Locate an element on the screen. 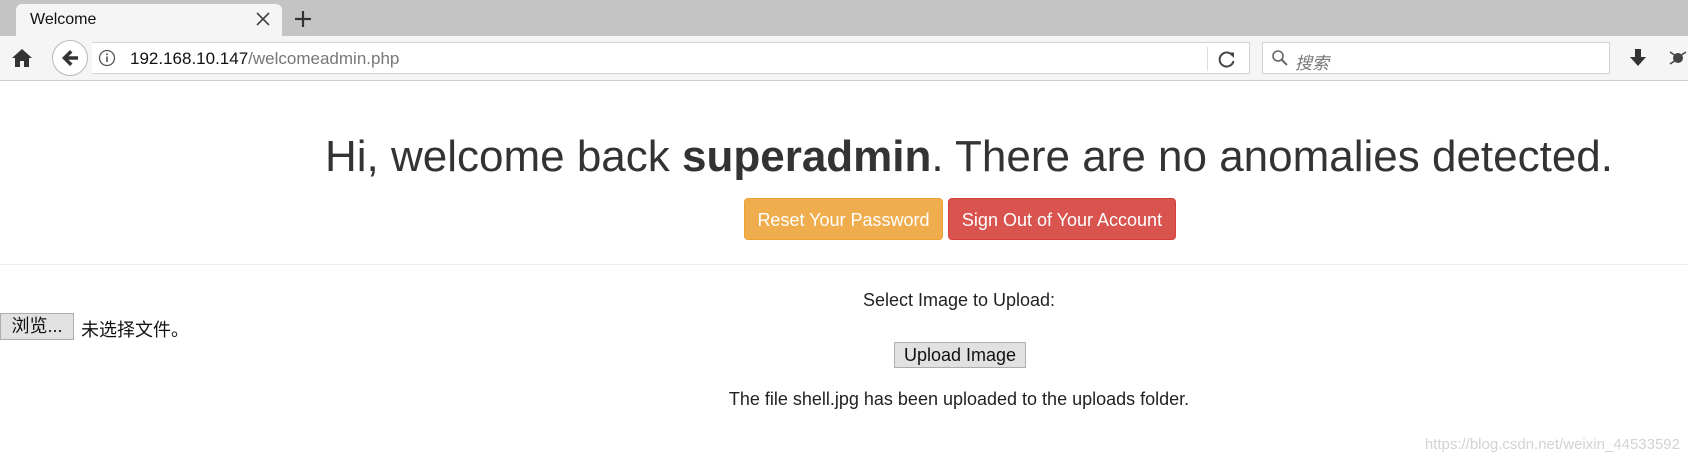  arrow-left-icon is located at coordinates (70, 58).